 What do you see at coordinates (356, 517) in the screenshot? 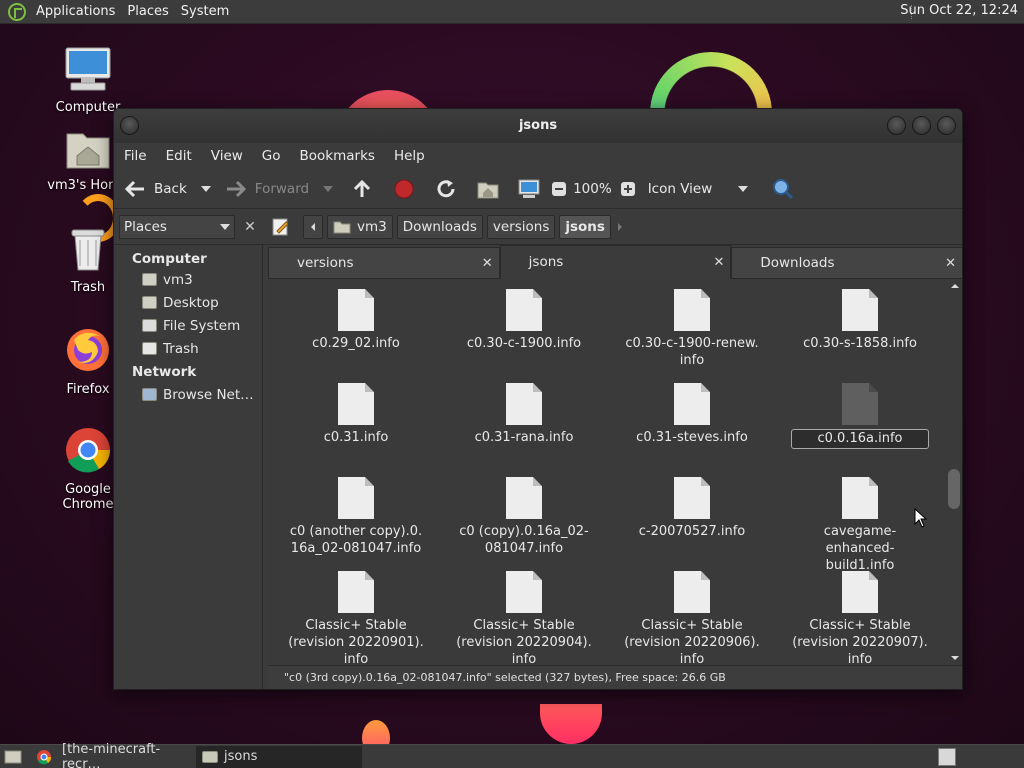
I see `file-item: c0 (another copy).0. 16a_02-081047.info` at bounding box center [356, 517].